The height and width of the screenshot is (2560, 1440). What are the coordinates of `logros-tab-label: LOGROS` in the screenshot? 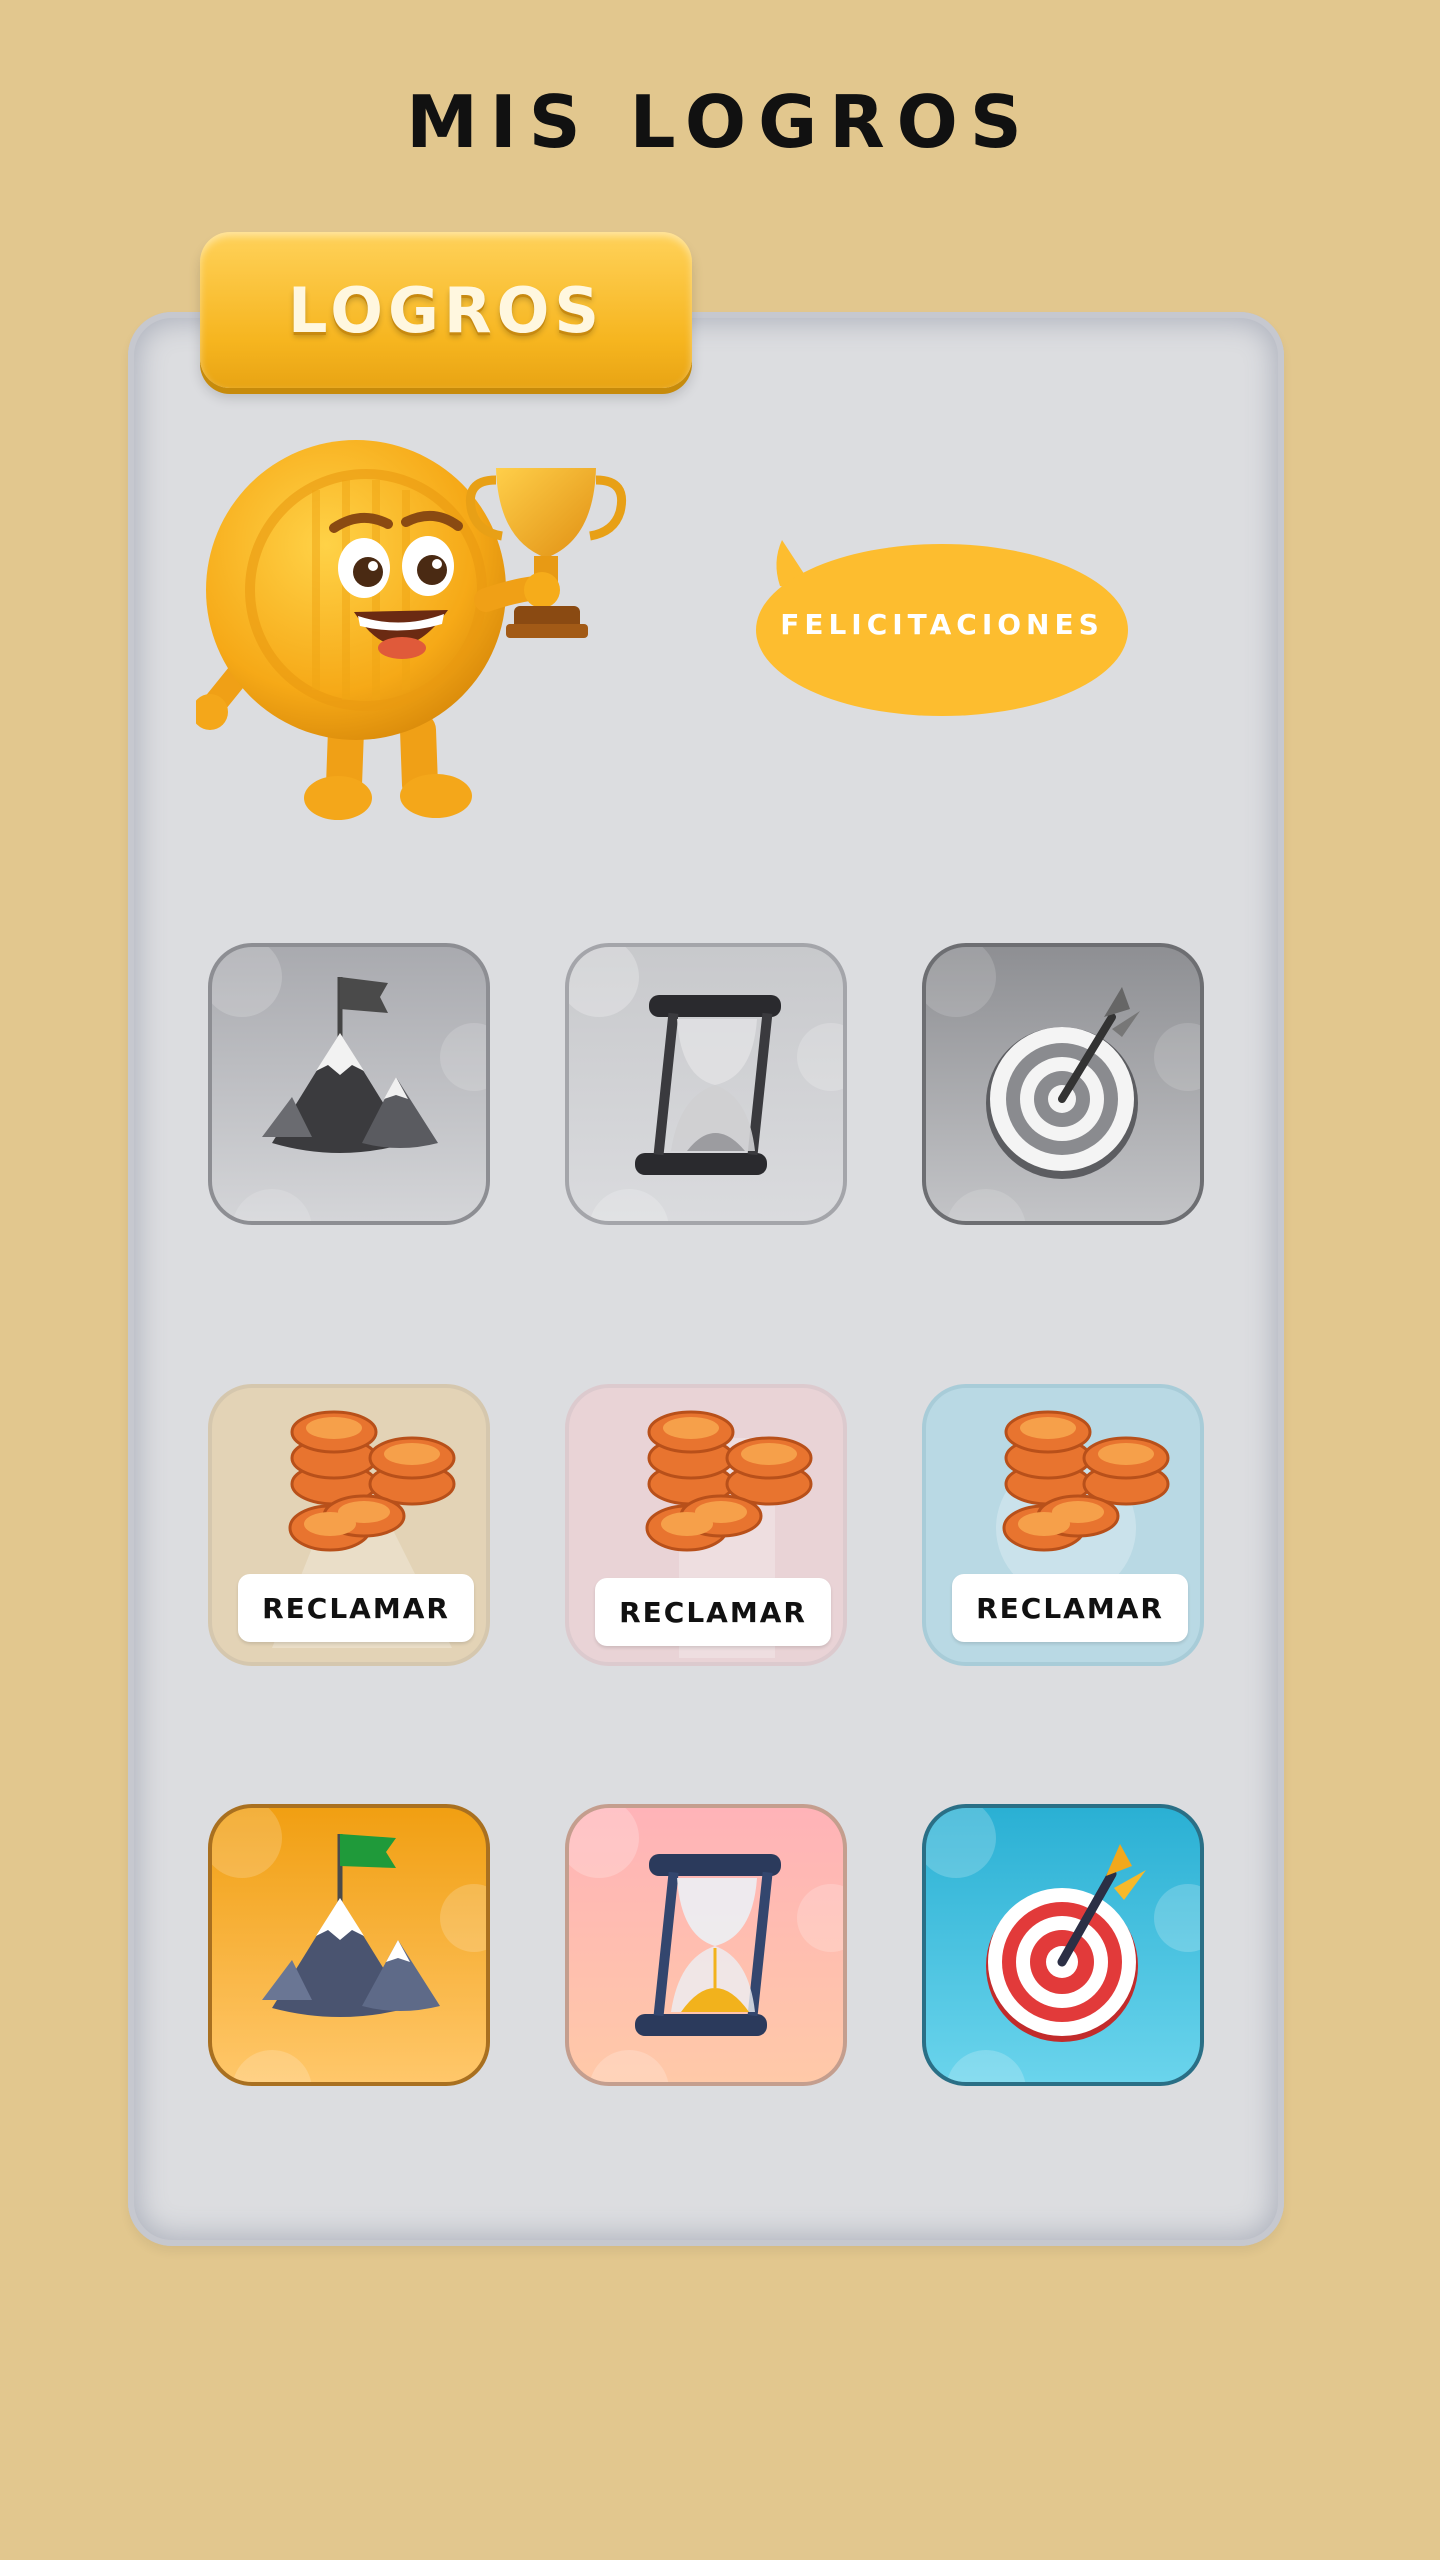 It's located at (446, 310).